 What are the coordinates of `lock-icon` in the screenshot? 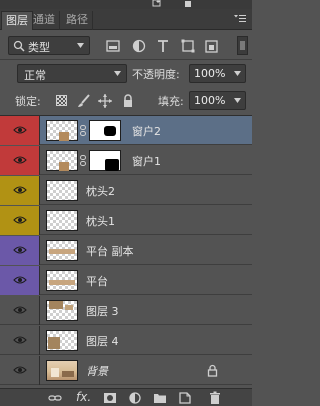 It's located at (212, 370).